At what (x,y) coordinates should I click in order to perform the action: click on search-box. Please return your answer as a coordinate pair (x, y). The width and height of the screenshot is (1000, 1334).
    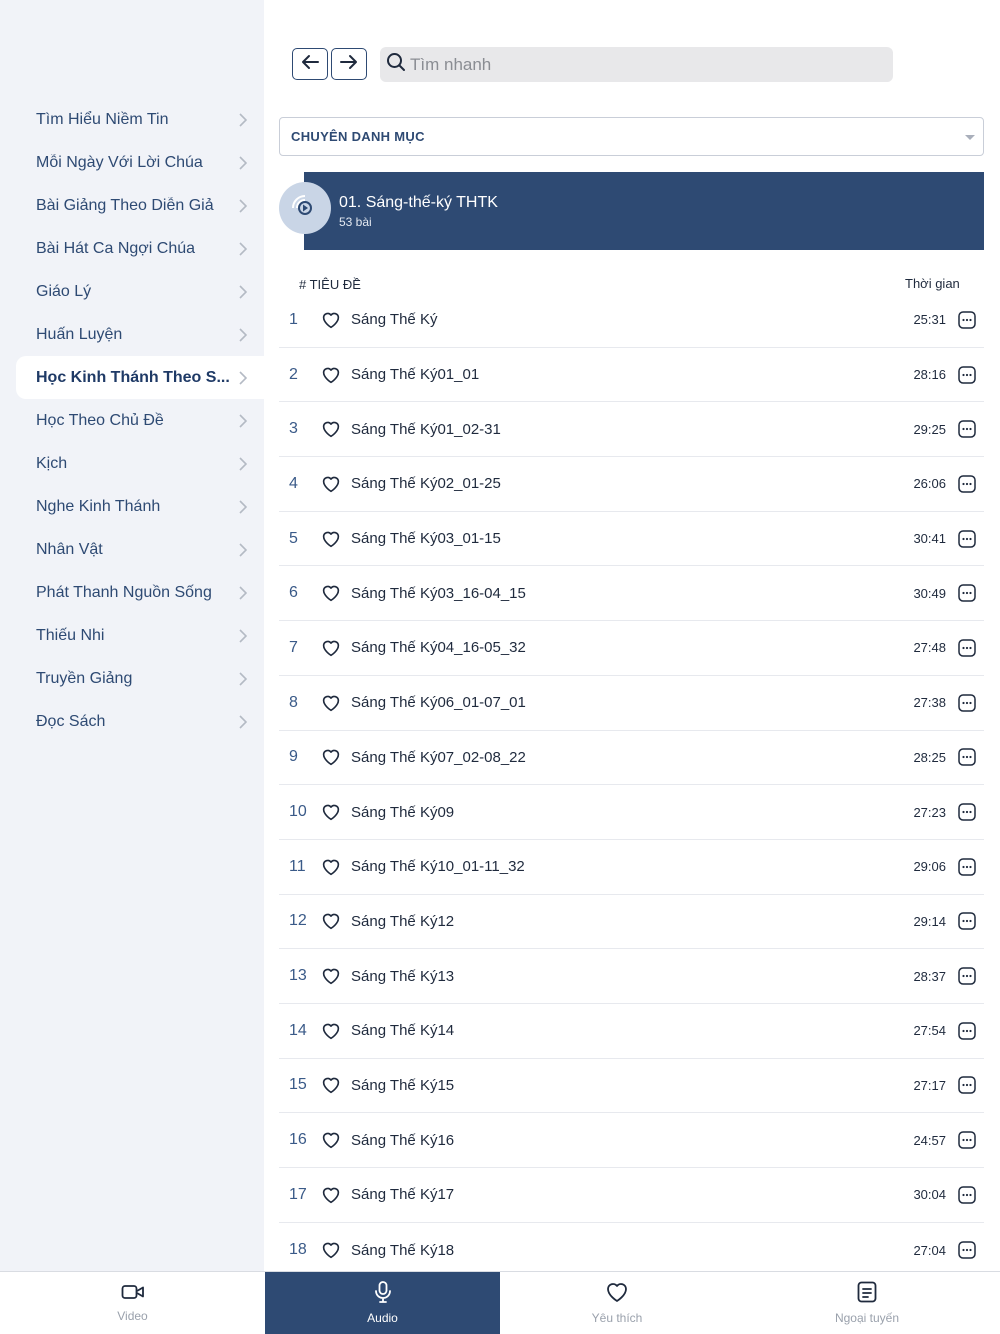
    Looking at the image, I should click on (636, 64).